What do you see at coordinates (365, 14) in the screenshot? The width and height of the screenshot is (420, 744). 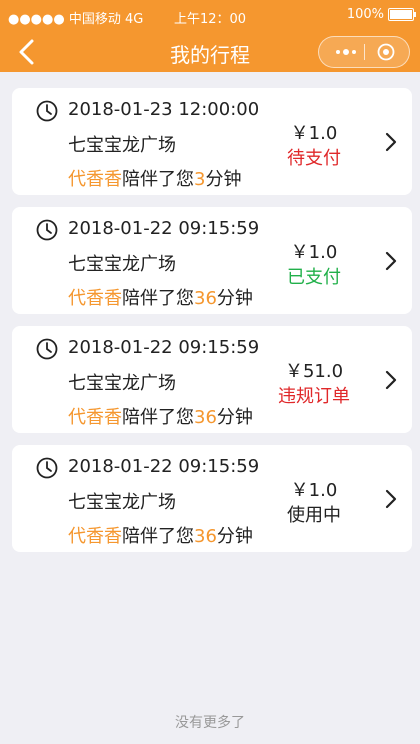 I see `battery-percent: 100%` at bounding box center [365, 14].